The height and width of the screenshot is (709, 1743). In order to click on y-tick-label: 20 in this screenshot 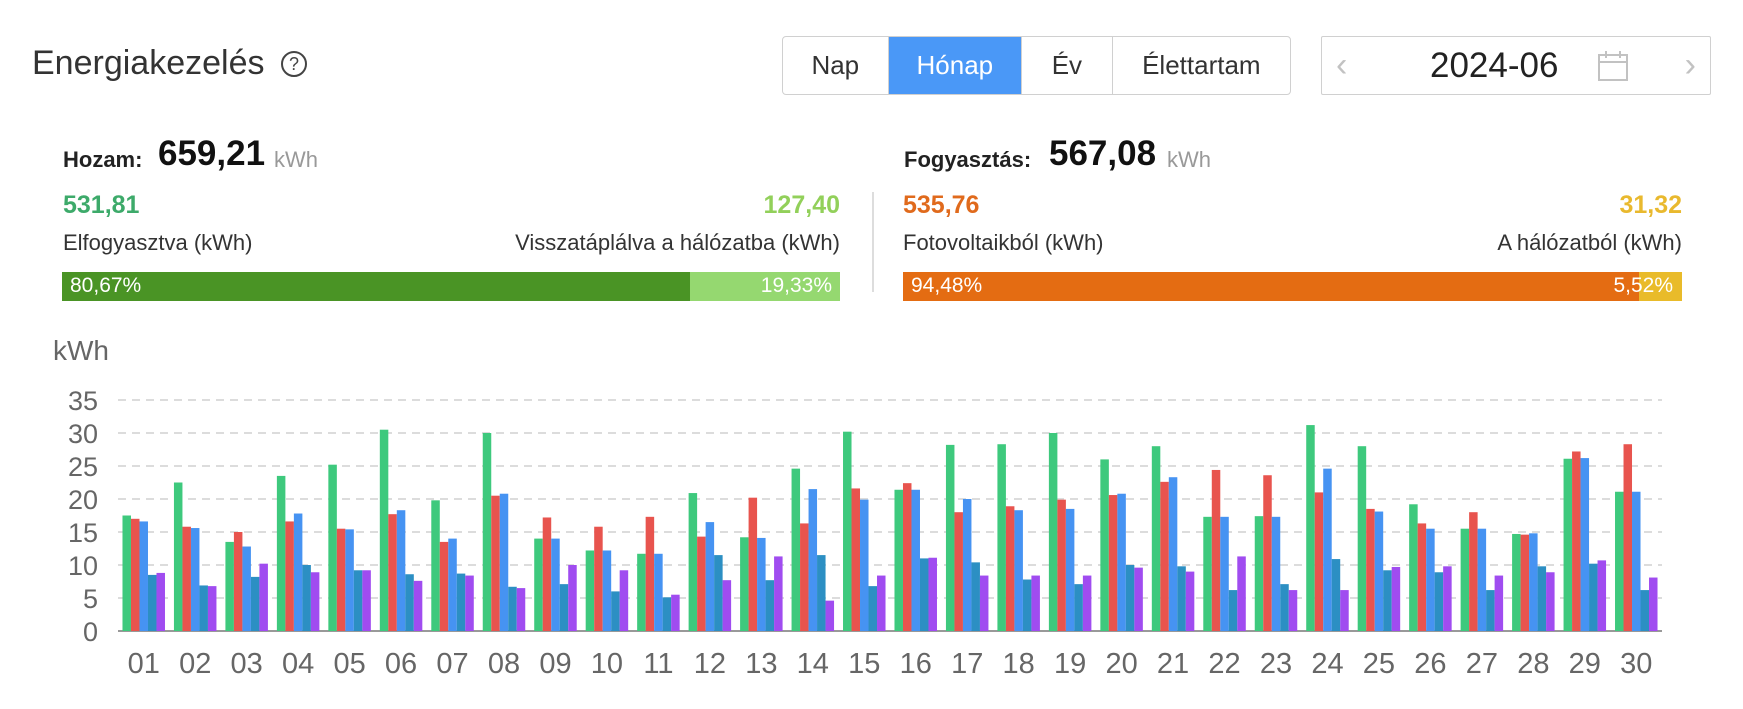, I will do `click(83, 500)`.